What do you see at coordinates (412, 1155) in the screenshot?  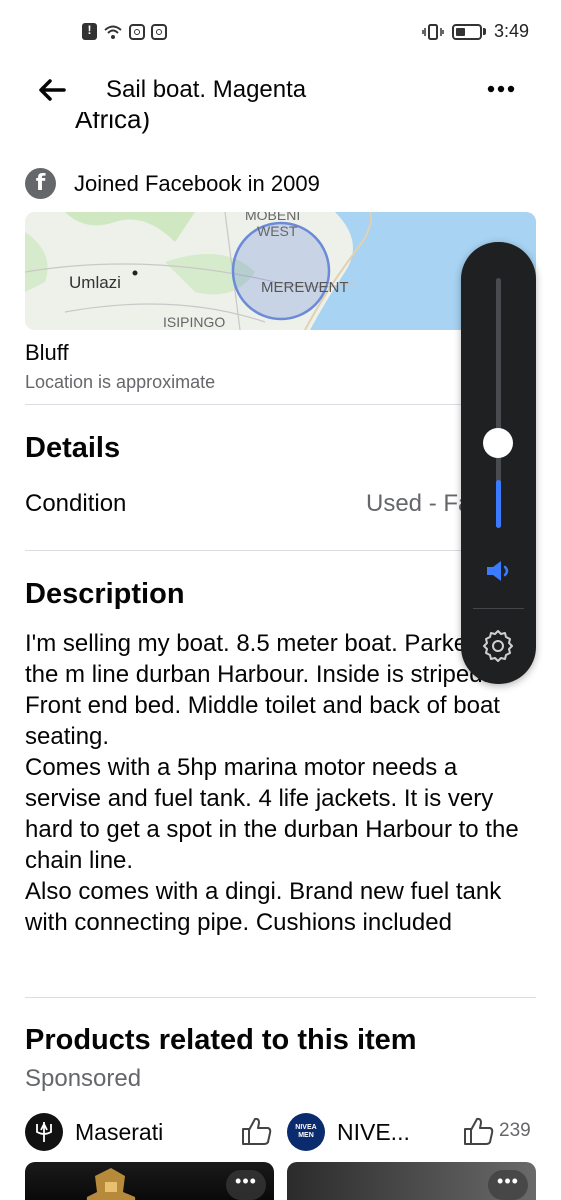 I see `product-card-nivea: NIVEA MEN NIVE... 239 •••` at bounding box center [412, 1155].